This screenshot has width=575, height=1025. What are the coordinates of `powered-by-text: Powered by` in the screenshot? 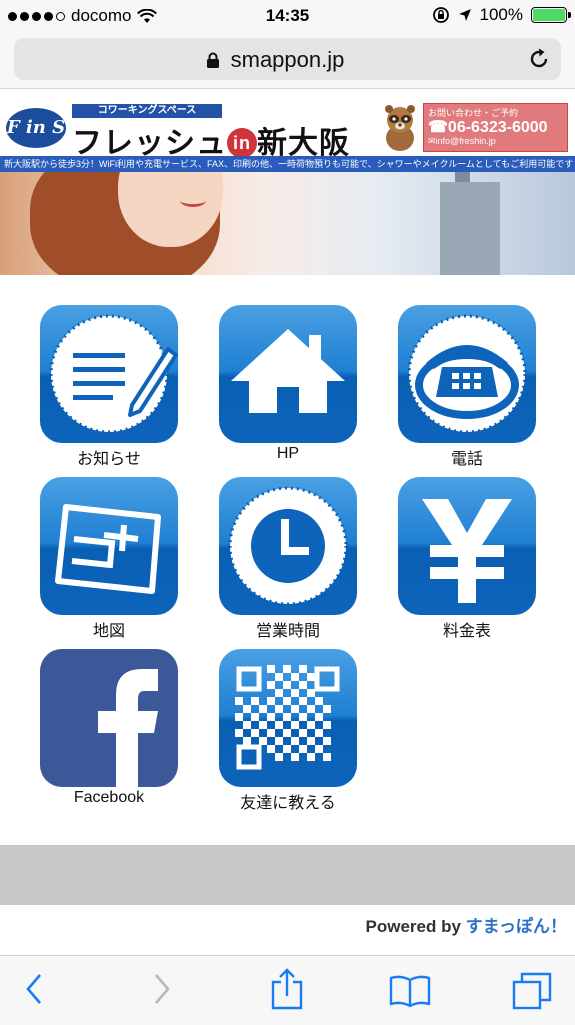 It's located at (413, 926).